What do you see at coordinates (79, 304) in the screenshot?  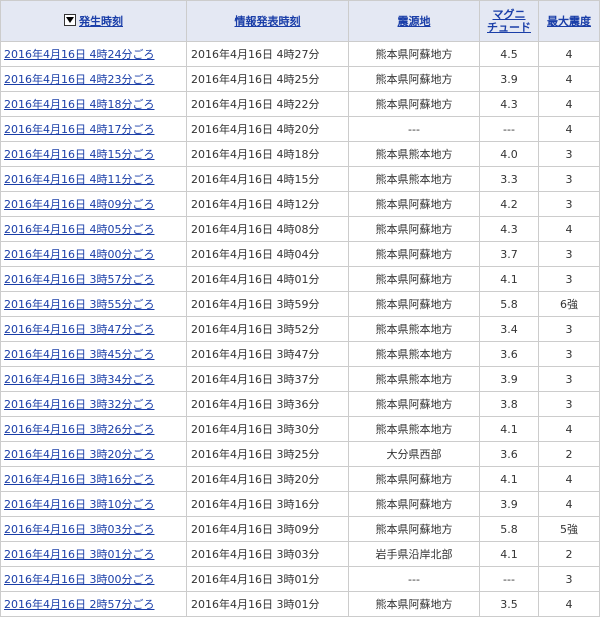 I see `occurred-time-link: 2016年4月16日 3時55分ごろ` at bounding box center [79, 304].